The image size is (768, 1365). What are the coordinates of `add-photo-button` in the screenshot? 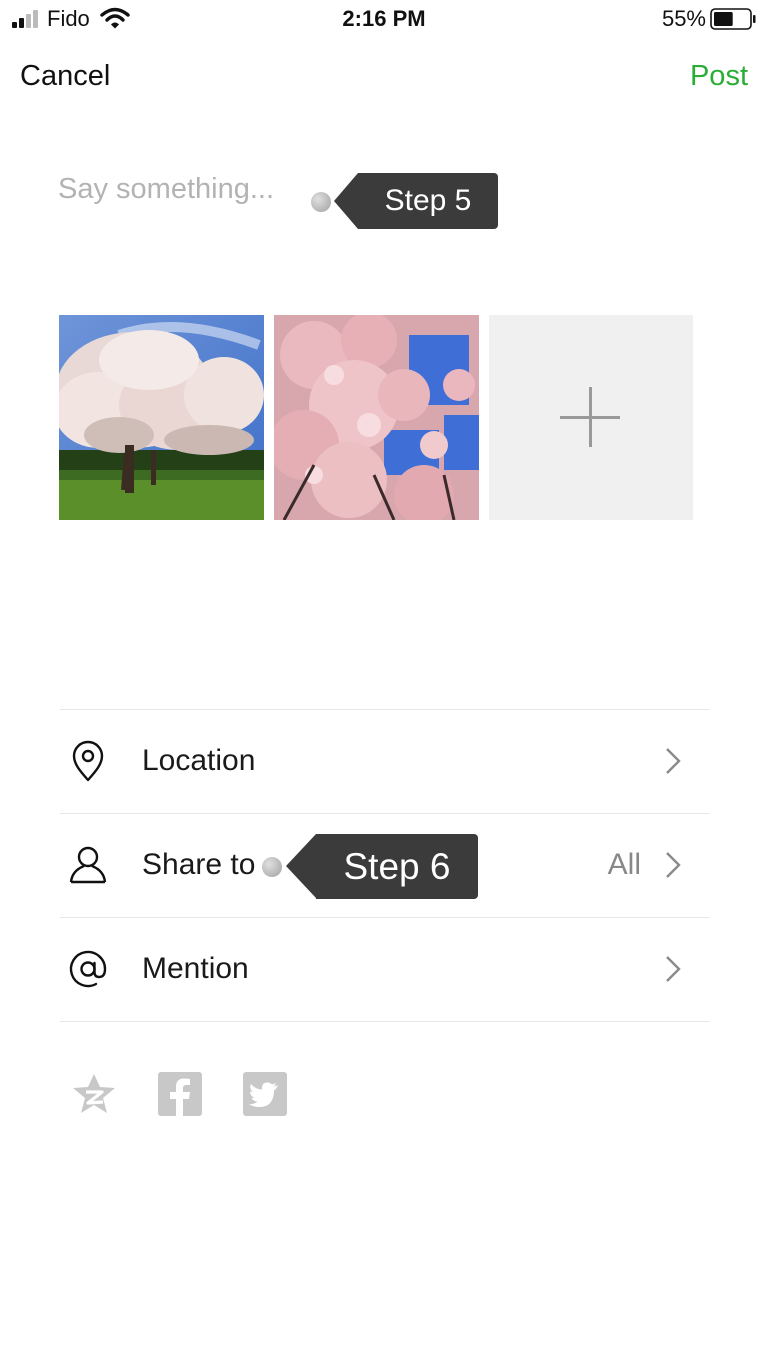 It's located at (591, 417).